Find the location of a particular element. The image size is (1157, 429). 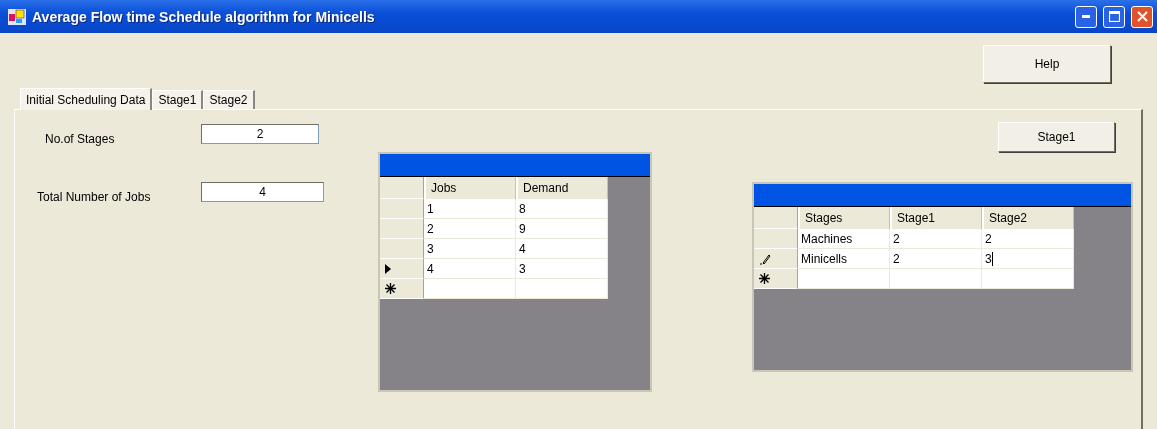

close-button is located at coordinates (1142, 16).